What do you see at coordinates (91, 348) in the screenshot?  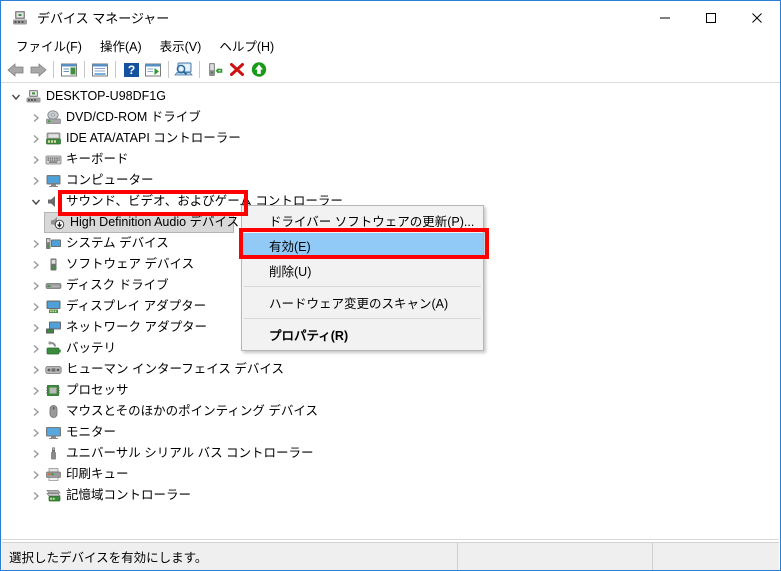 I see `tree-node-label: バッテリ` at bounding box center [91, 348].